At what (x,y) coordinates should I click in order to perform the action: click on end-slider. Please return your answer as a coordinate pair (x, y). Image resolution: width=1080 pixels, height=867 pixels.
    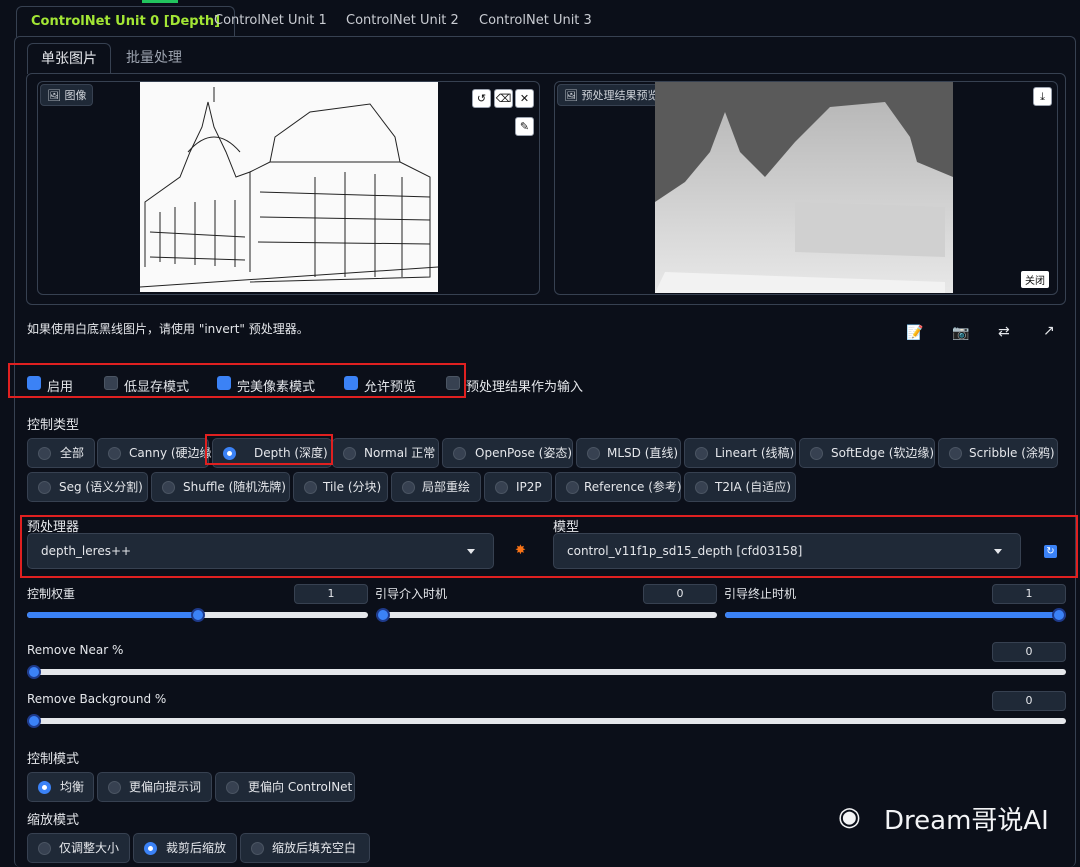
    Looking at the image, I should click on (895, 615).